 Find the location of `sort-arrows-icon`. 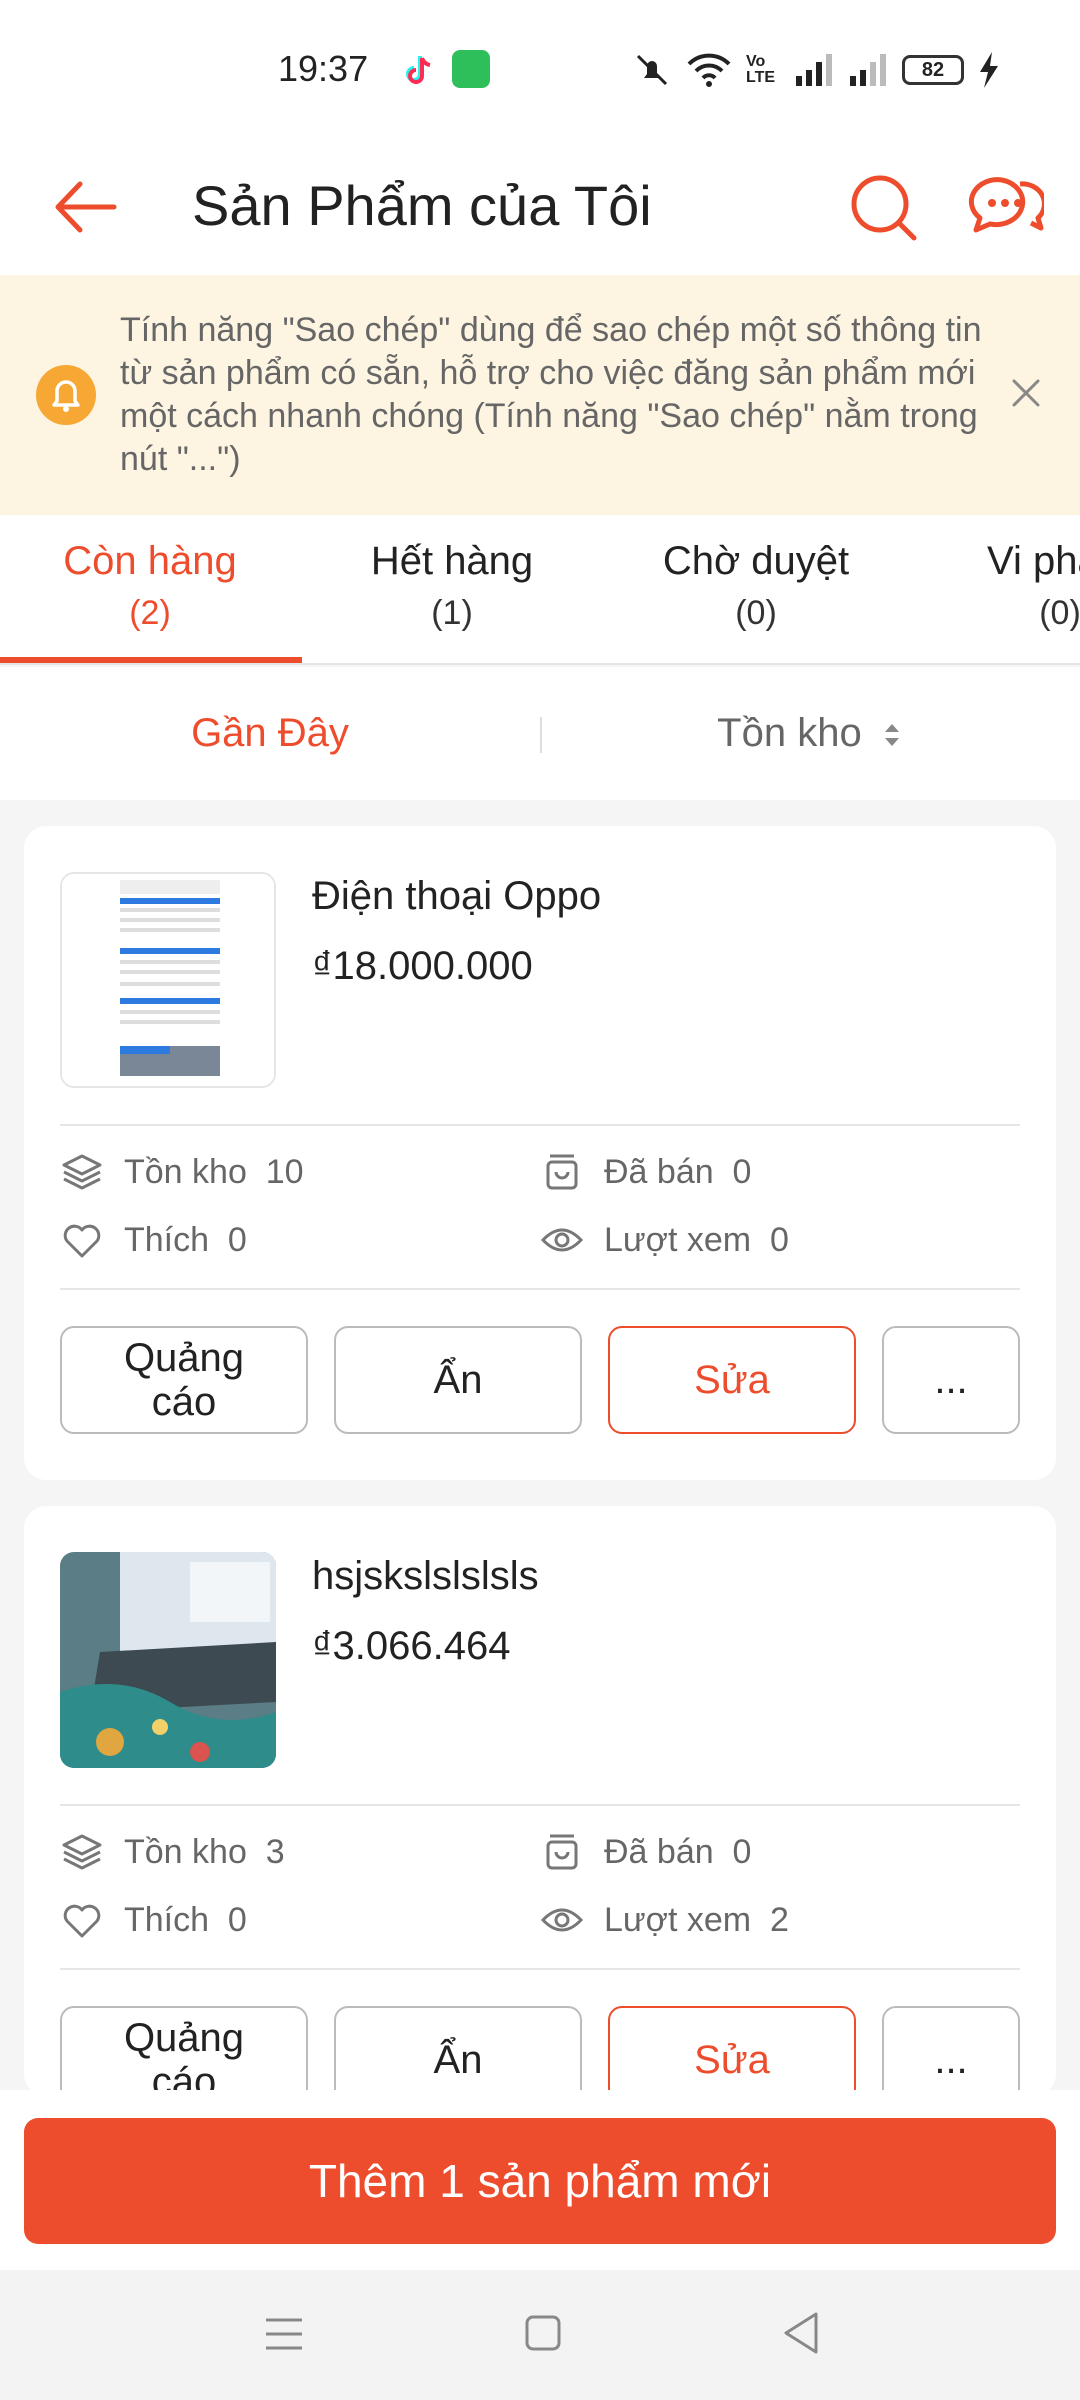

sort-arrows-icon is located at coordinates (891, 735).